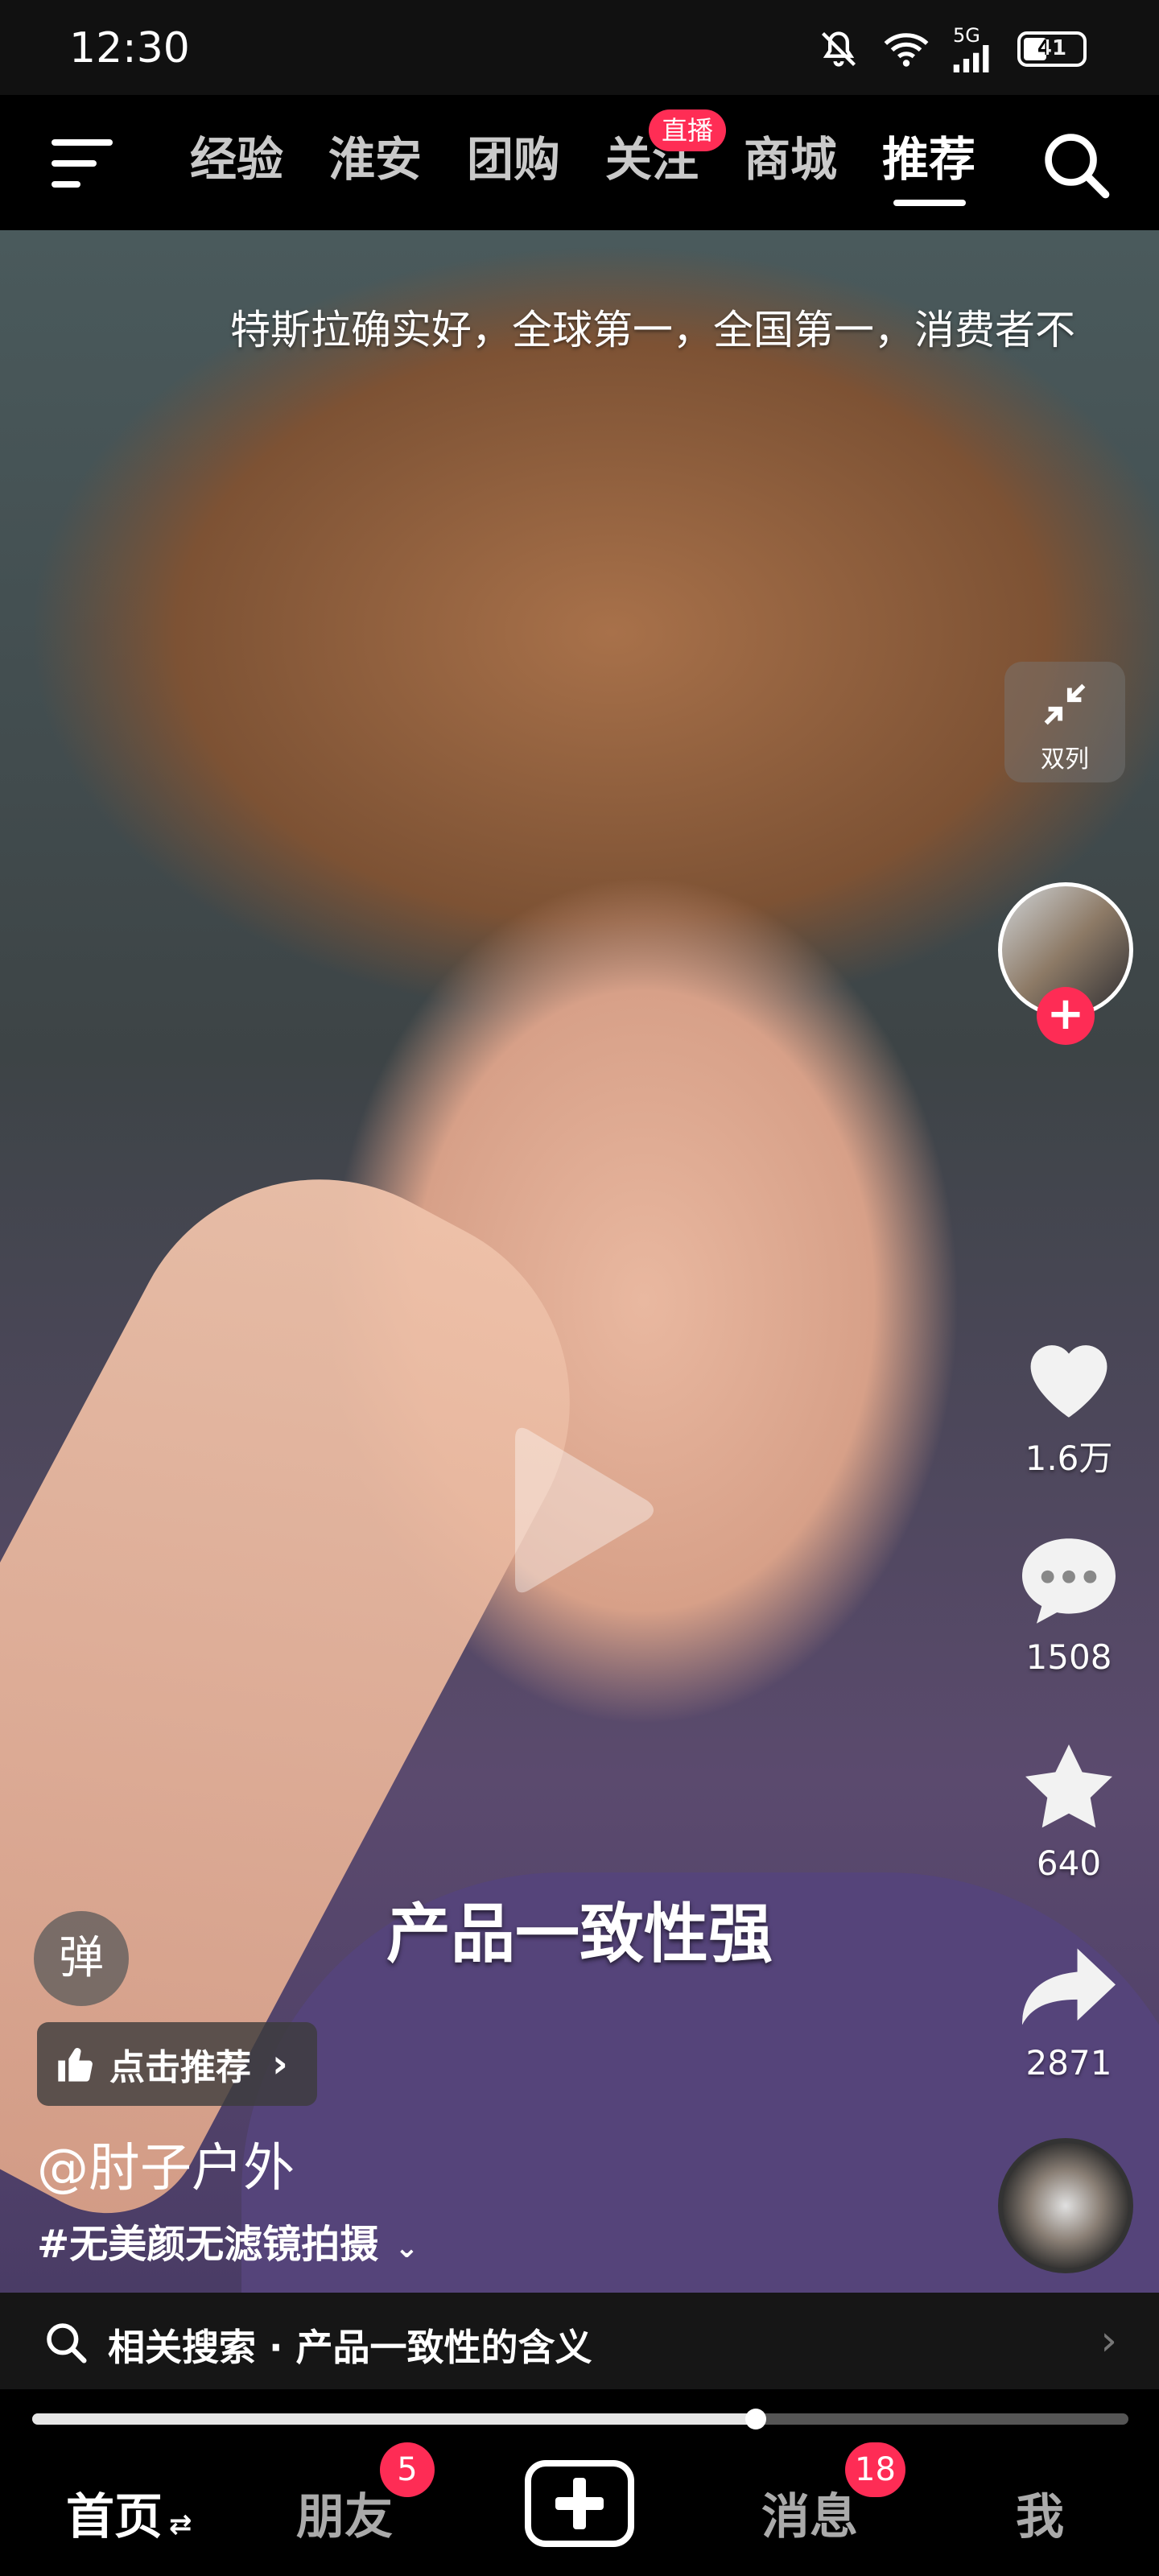 The width and height of the screenshot is (1159, 2576). I want to click on nav-friends-label: 朋友, so click(344, 2517).